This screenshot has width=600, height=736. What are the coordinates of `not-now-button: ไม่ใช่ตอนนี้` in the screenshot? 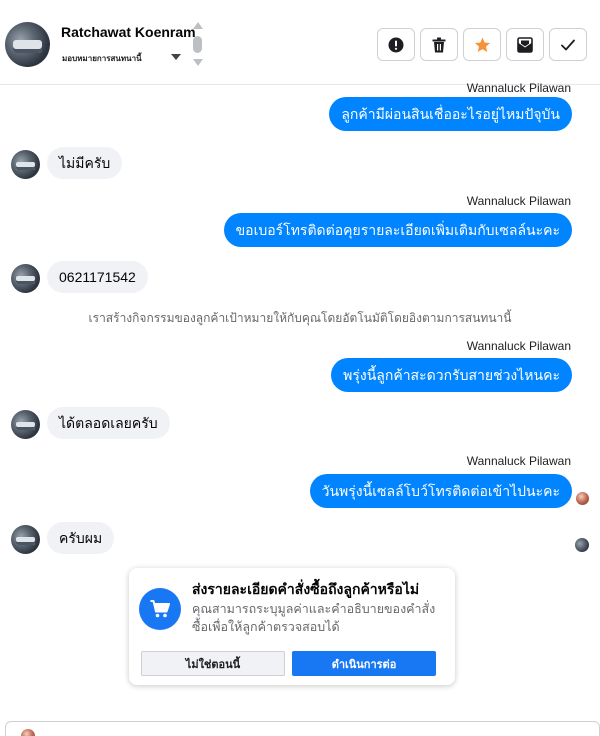 It's located at (213, 663).